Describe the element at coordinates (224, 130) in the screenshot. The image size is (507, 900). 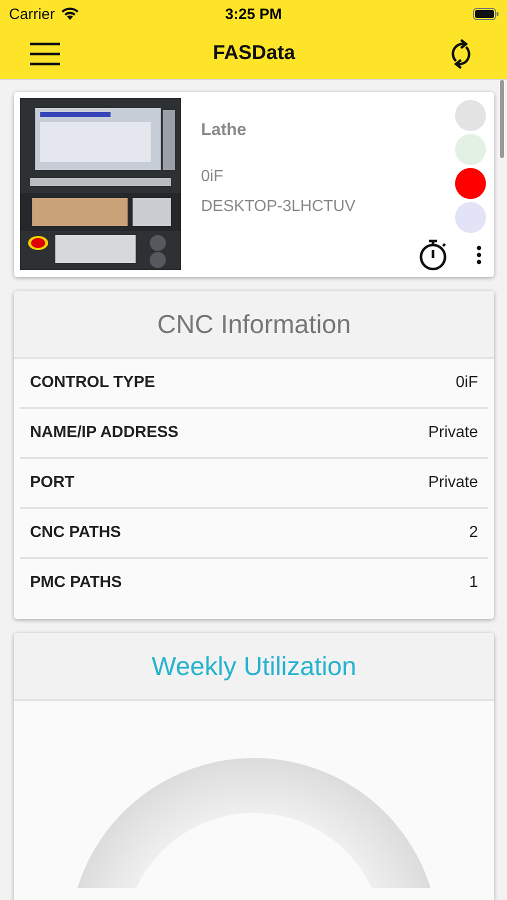
I see `machine-type: Lathe` at that location.